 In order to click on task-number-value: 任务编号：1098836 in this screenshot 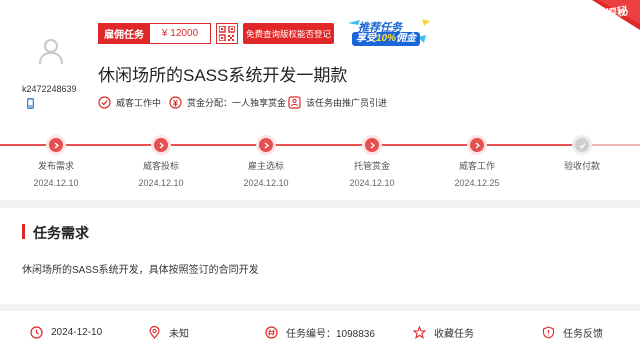, I will do `click(330, 334)`.